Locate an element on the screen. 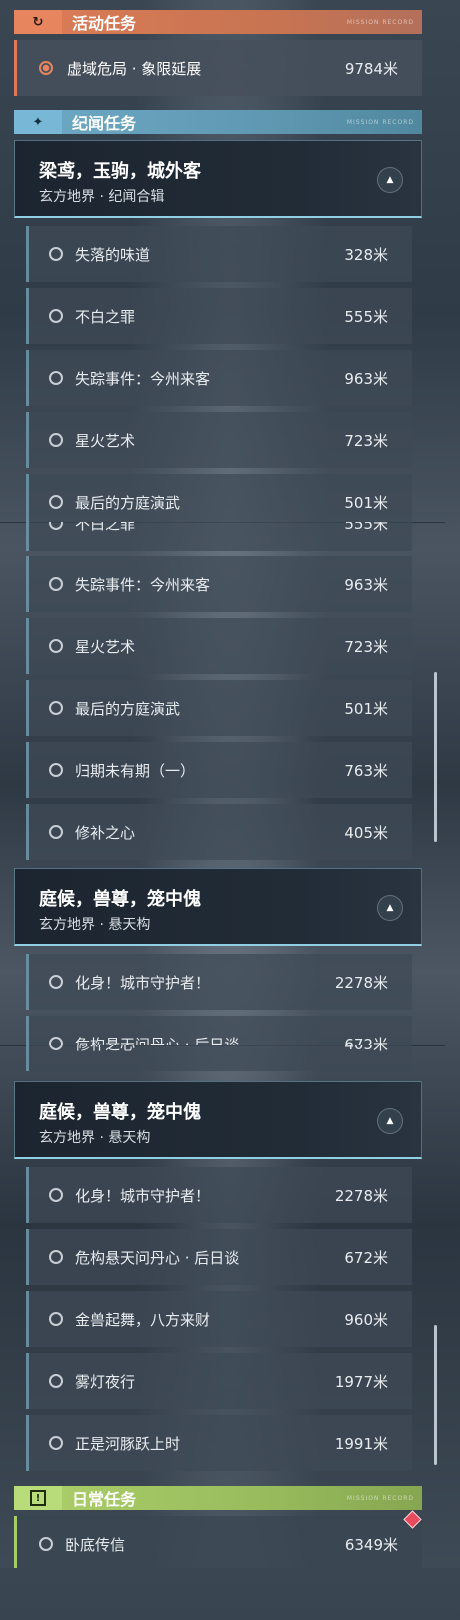 The width and height of the screenshot is (460, 1620). category-header-activity: ↻ 活动任务 MISSION RECORD is located at coordinates (218, 22).